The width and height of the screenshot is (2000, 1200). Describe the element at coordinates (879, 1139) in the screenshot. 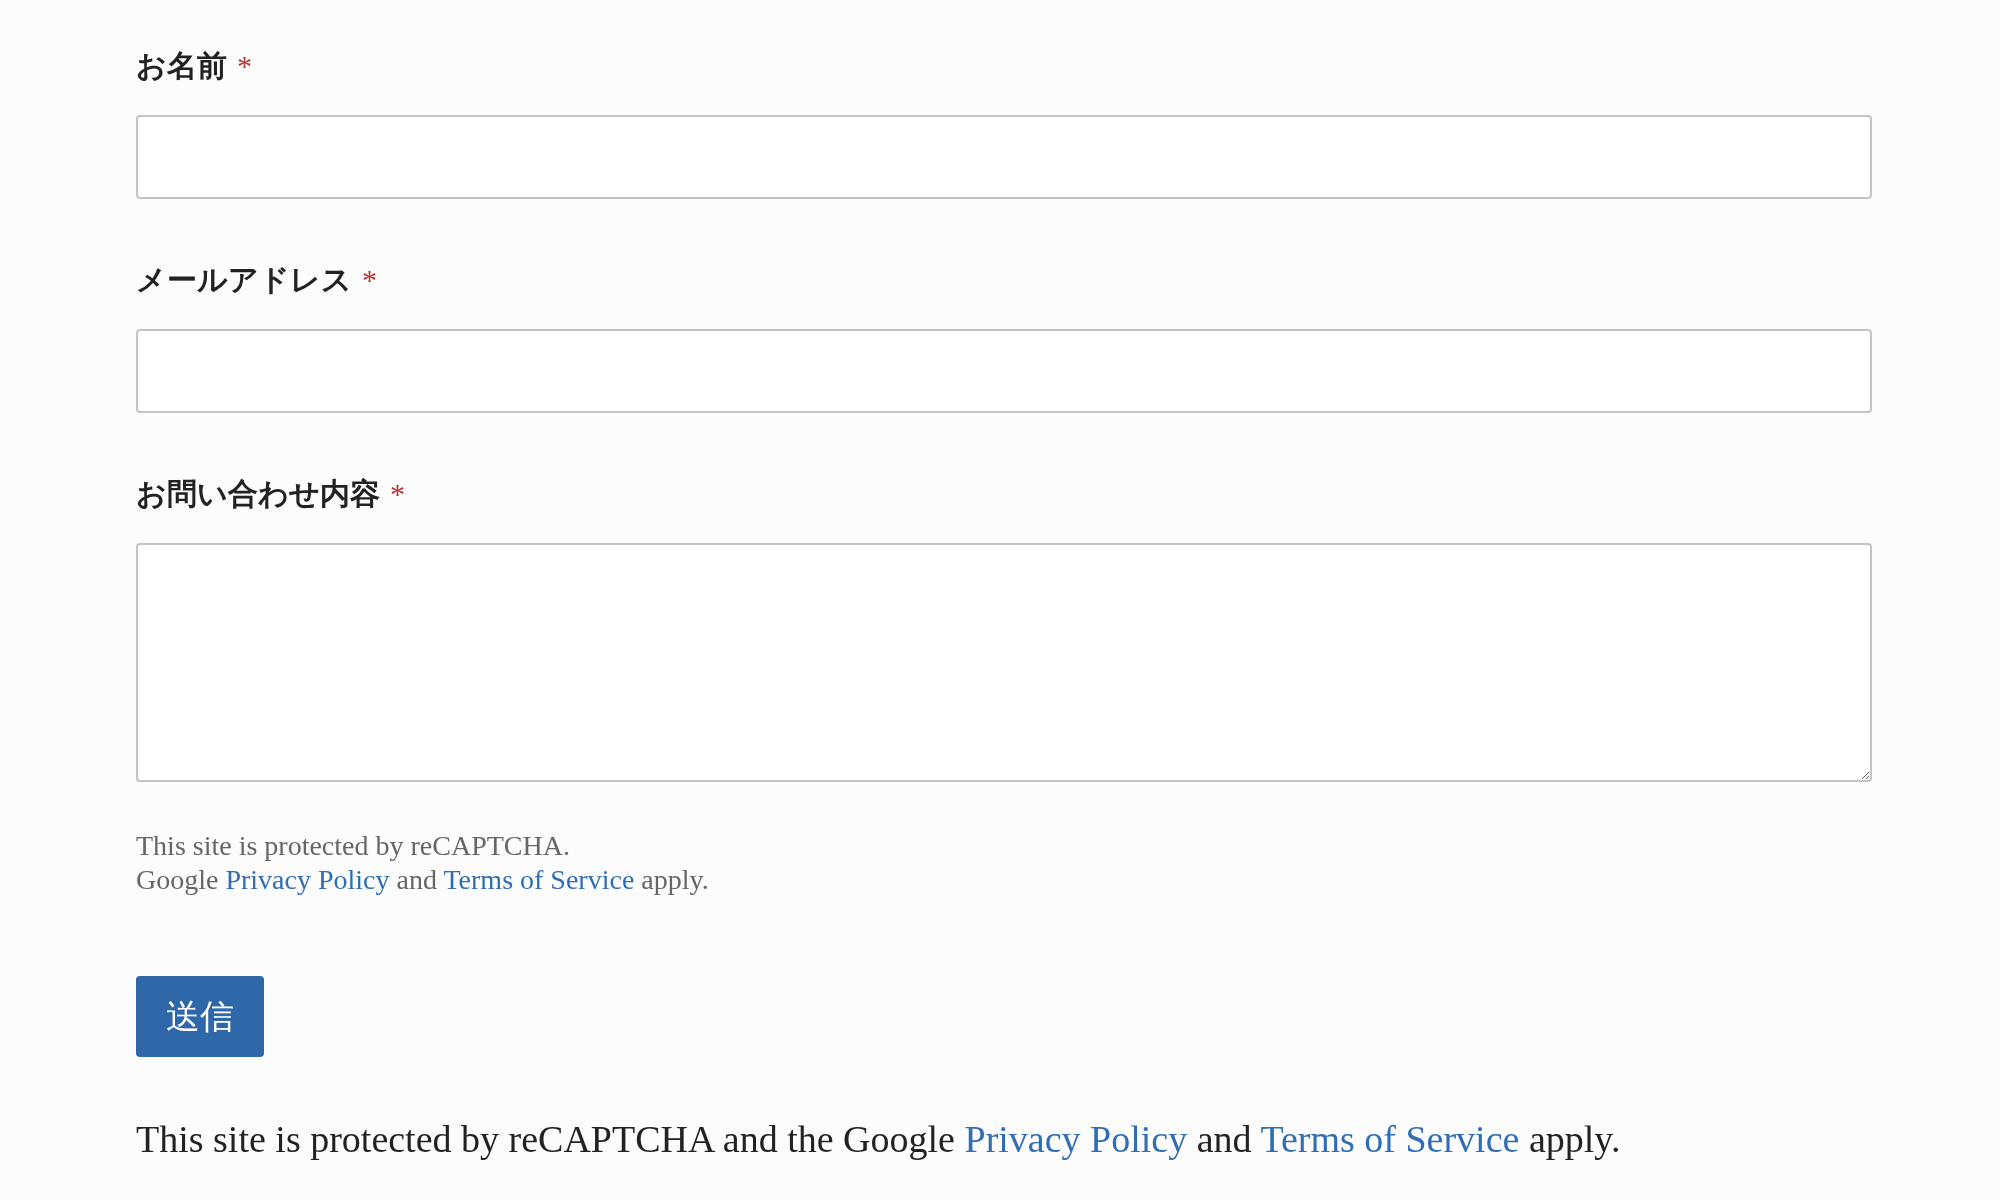

I see `recaptcha-notice: This site is protected by reCAPTCHA and the Google Privacy Policy and Terms of Service apply.` at that location.